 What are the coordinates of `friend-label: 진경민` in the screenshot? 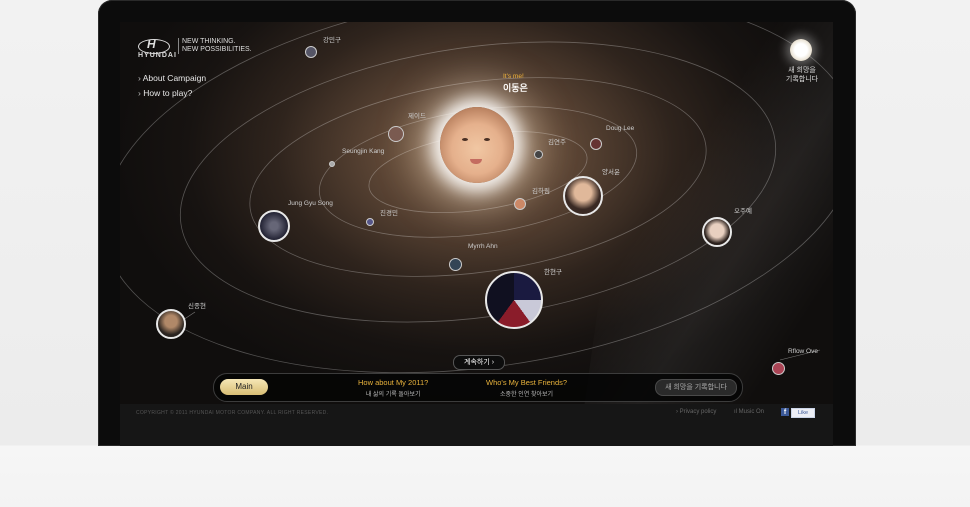 It's located at (389, 213).